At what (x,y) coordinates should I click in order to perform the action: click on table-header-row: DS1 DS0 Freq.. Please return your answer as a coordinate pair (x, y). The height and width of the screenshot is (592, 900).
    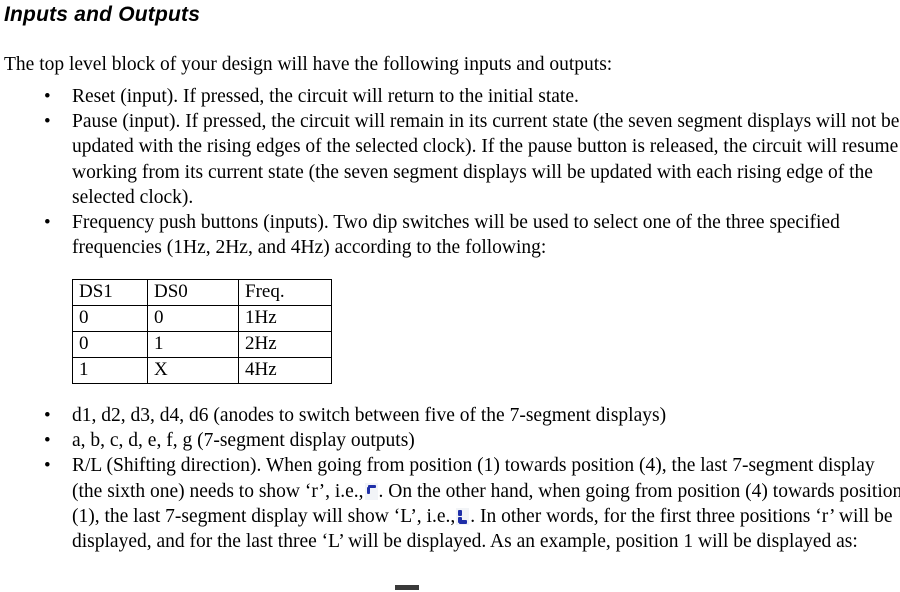
    Looking at the image, I should click on (202, 292).